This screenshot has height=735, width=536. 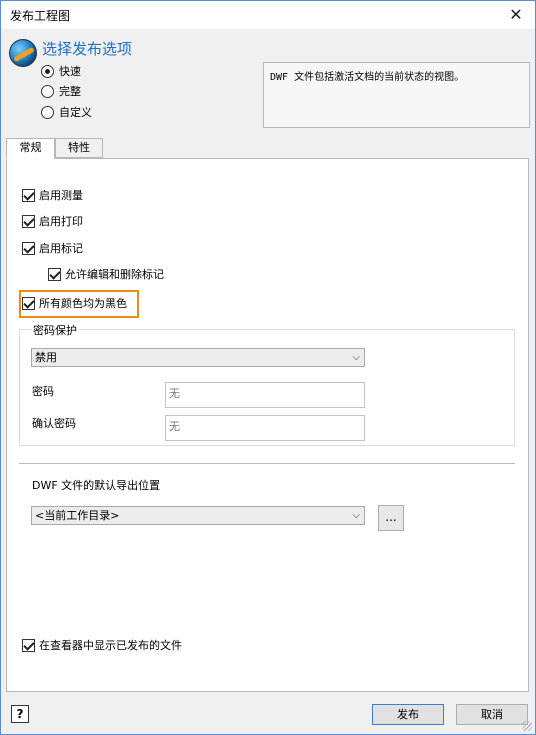 I want to click on password-mode-select: 禁用 ⌵, so click(x=198, y=357).